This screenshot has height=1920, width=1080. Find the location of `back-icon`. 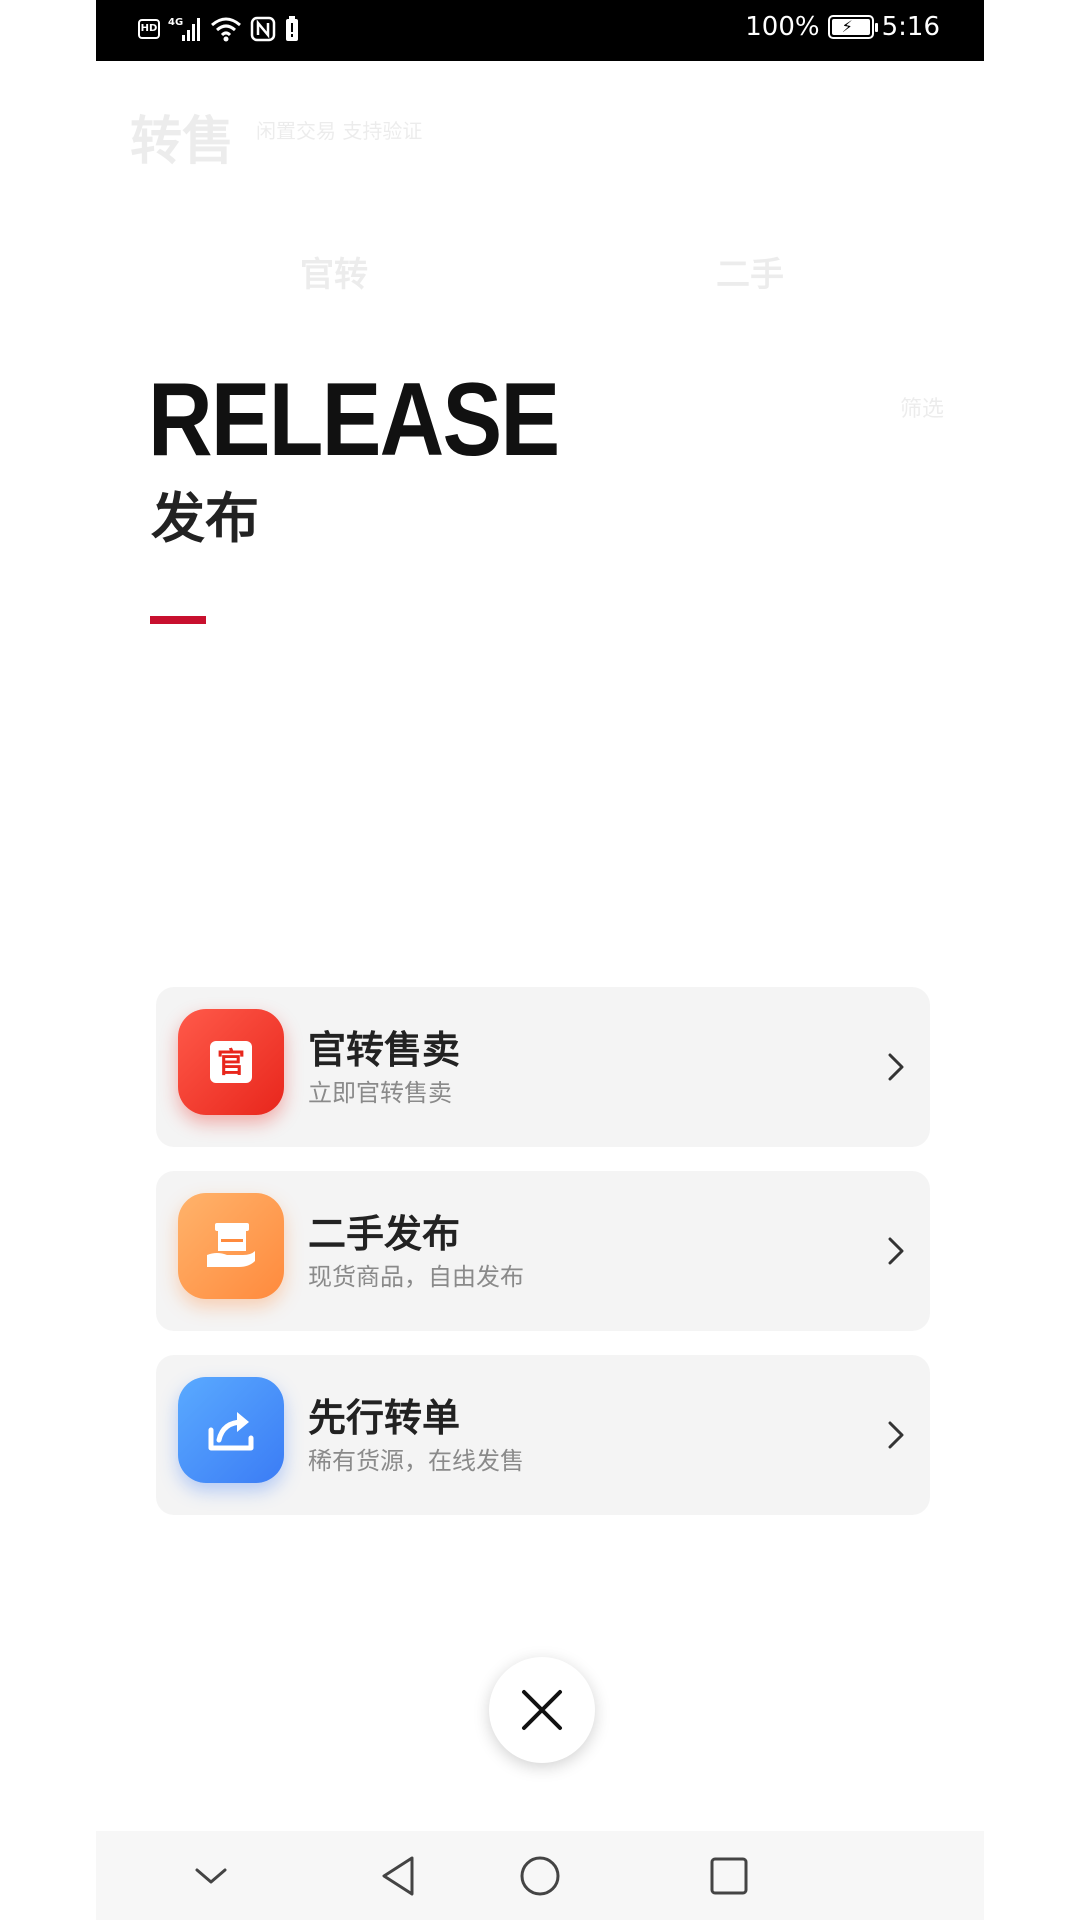

back-icon is located at coordinates (398, 1876).